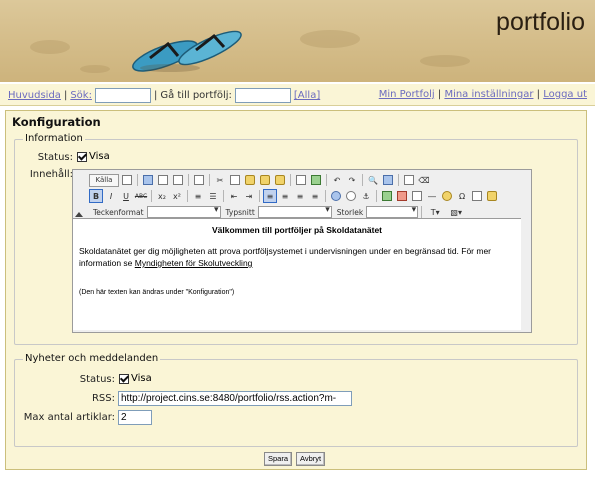 The width and height of the screenshot is (595, 480). I want to click on anchor-icon: ⚓, so click(366, 196).